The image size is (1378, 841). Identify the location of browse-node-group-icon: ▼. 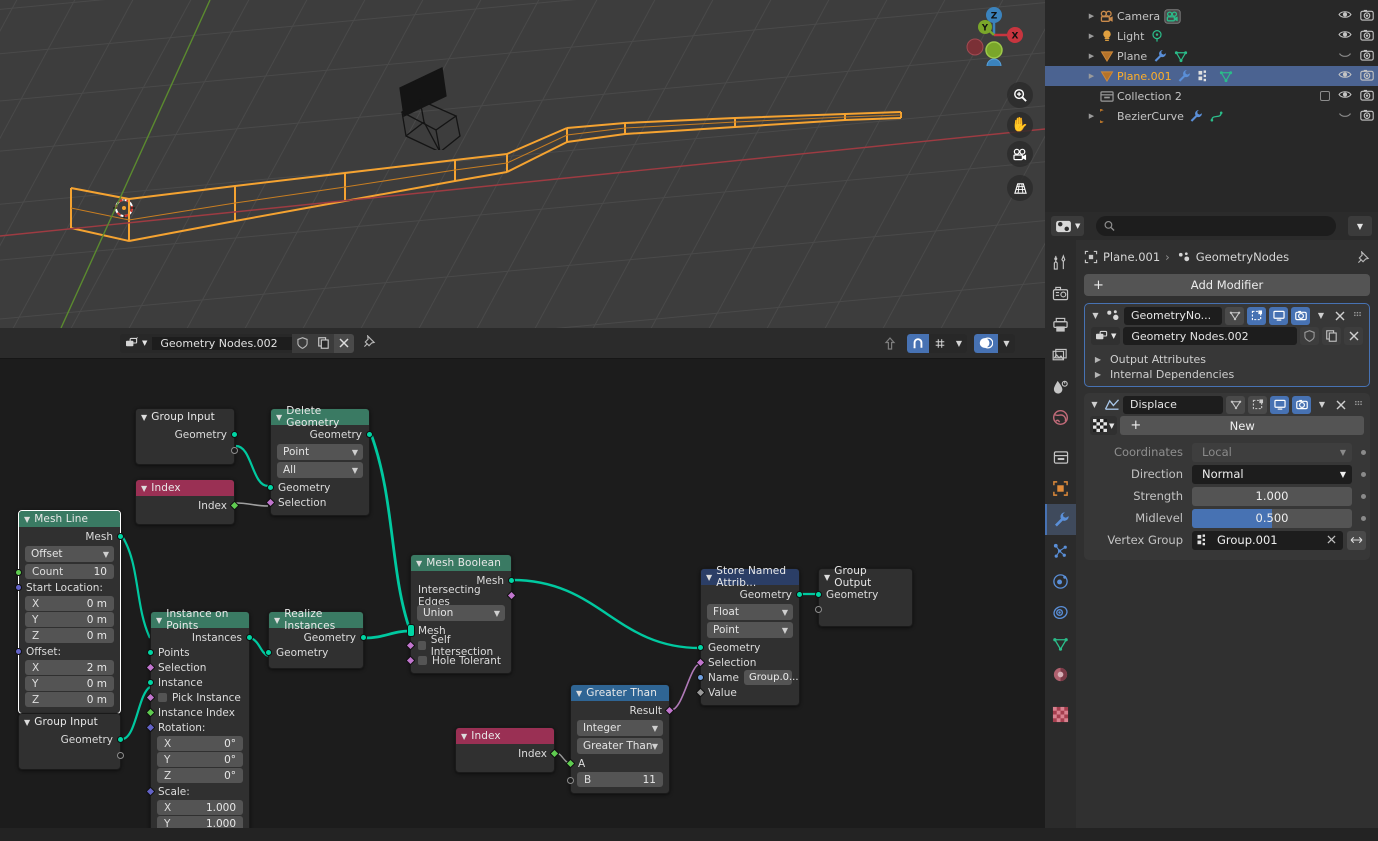
(1106, 336).